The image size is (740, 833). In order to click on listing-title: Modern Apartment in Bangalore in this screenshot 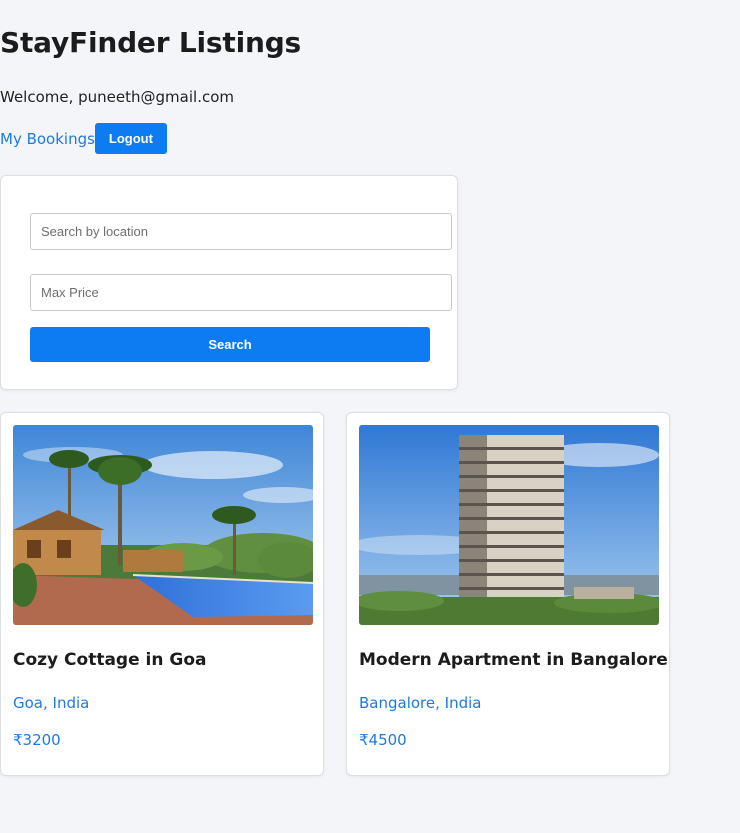, I will do `click(513, 660)`.